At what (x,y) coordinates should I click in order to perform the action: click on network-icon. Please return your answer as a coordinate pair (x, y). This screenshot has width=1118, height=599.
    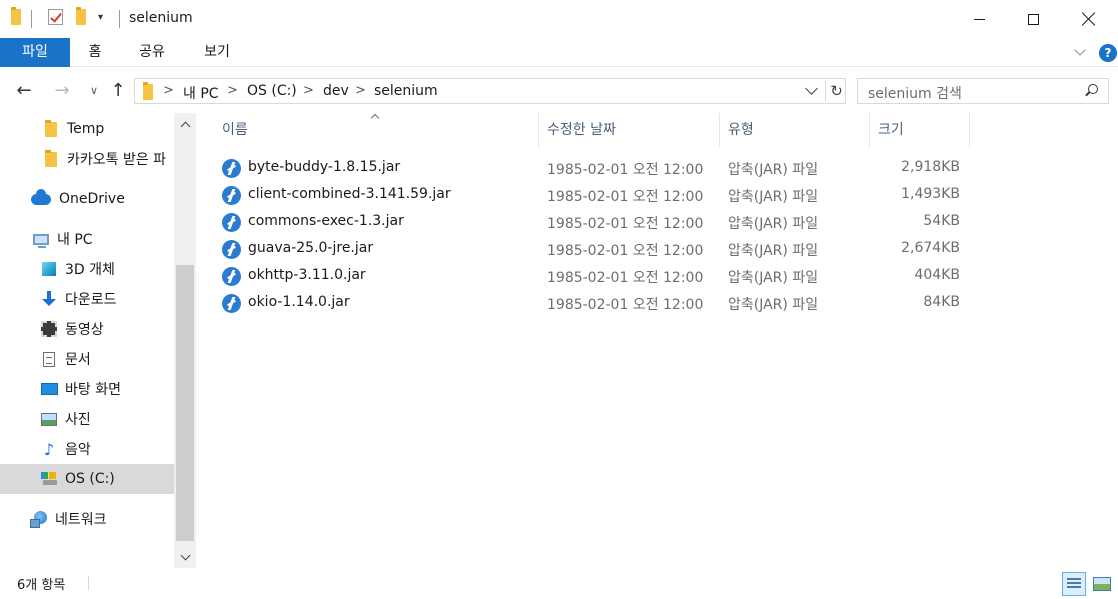
    Looking at the image, I should click on (39, 519).